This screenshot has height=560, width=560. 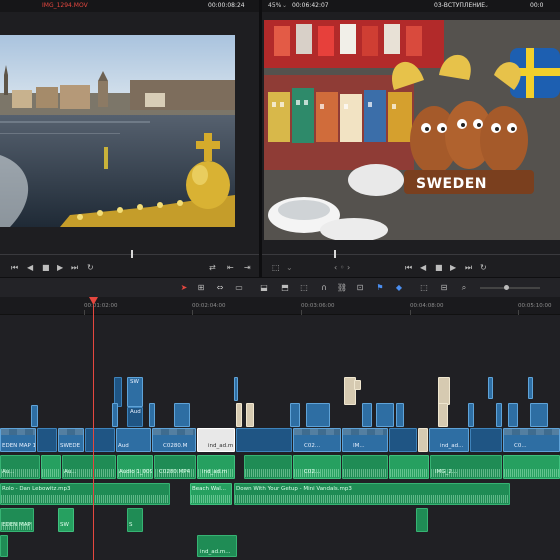 I want to click on source-scrub-bar, so click(x=129, y=254).